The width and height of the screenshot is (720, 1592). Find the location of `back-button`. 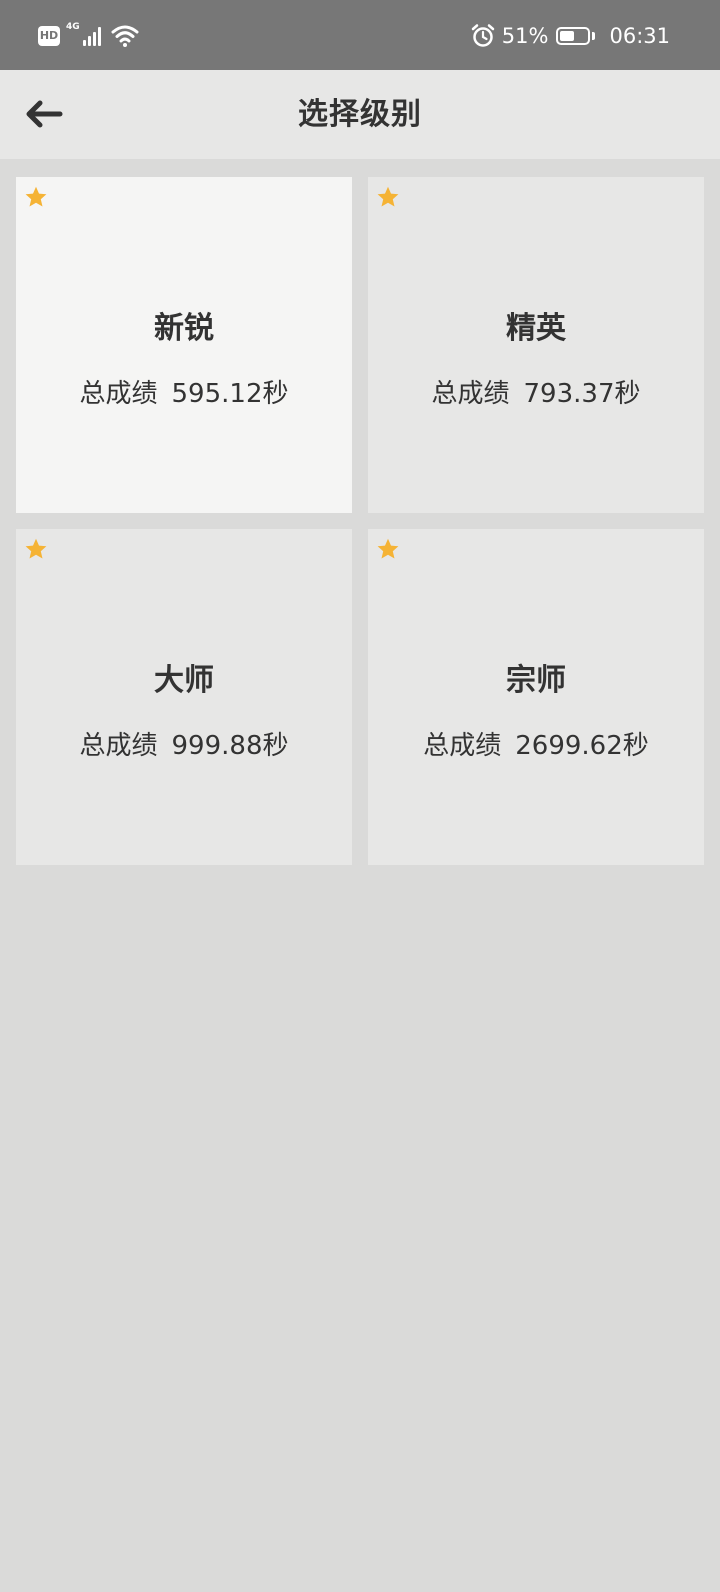

back-button is located at coordinates (44, 114).